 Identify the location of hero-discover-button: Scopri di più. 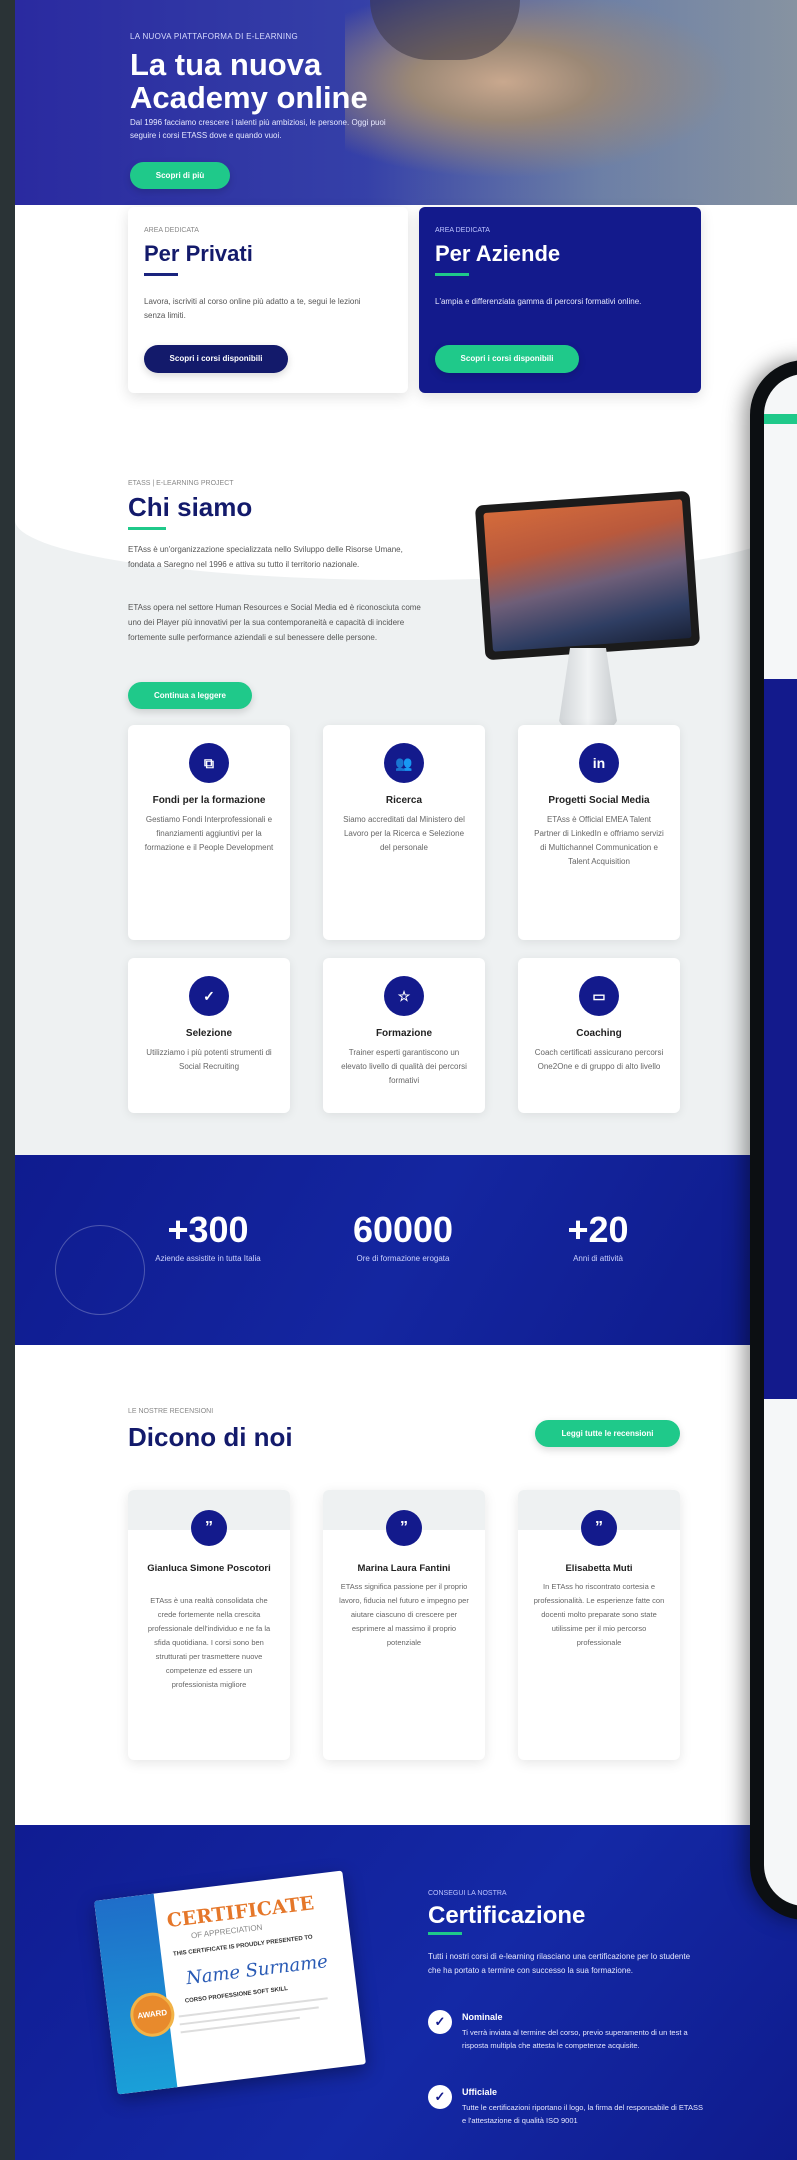
(180, 175).